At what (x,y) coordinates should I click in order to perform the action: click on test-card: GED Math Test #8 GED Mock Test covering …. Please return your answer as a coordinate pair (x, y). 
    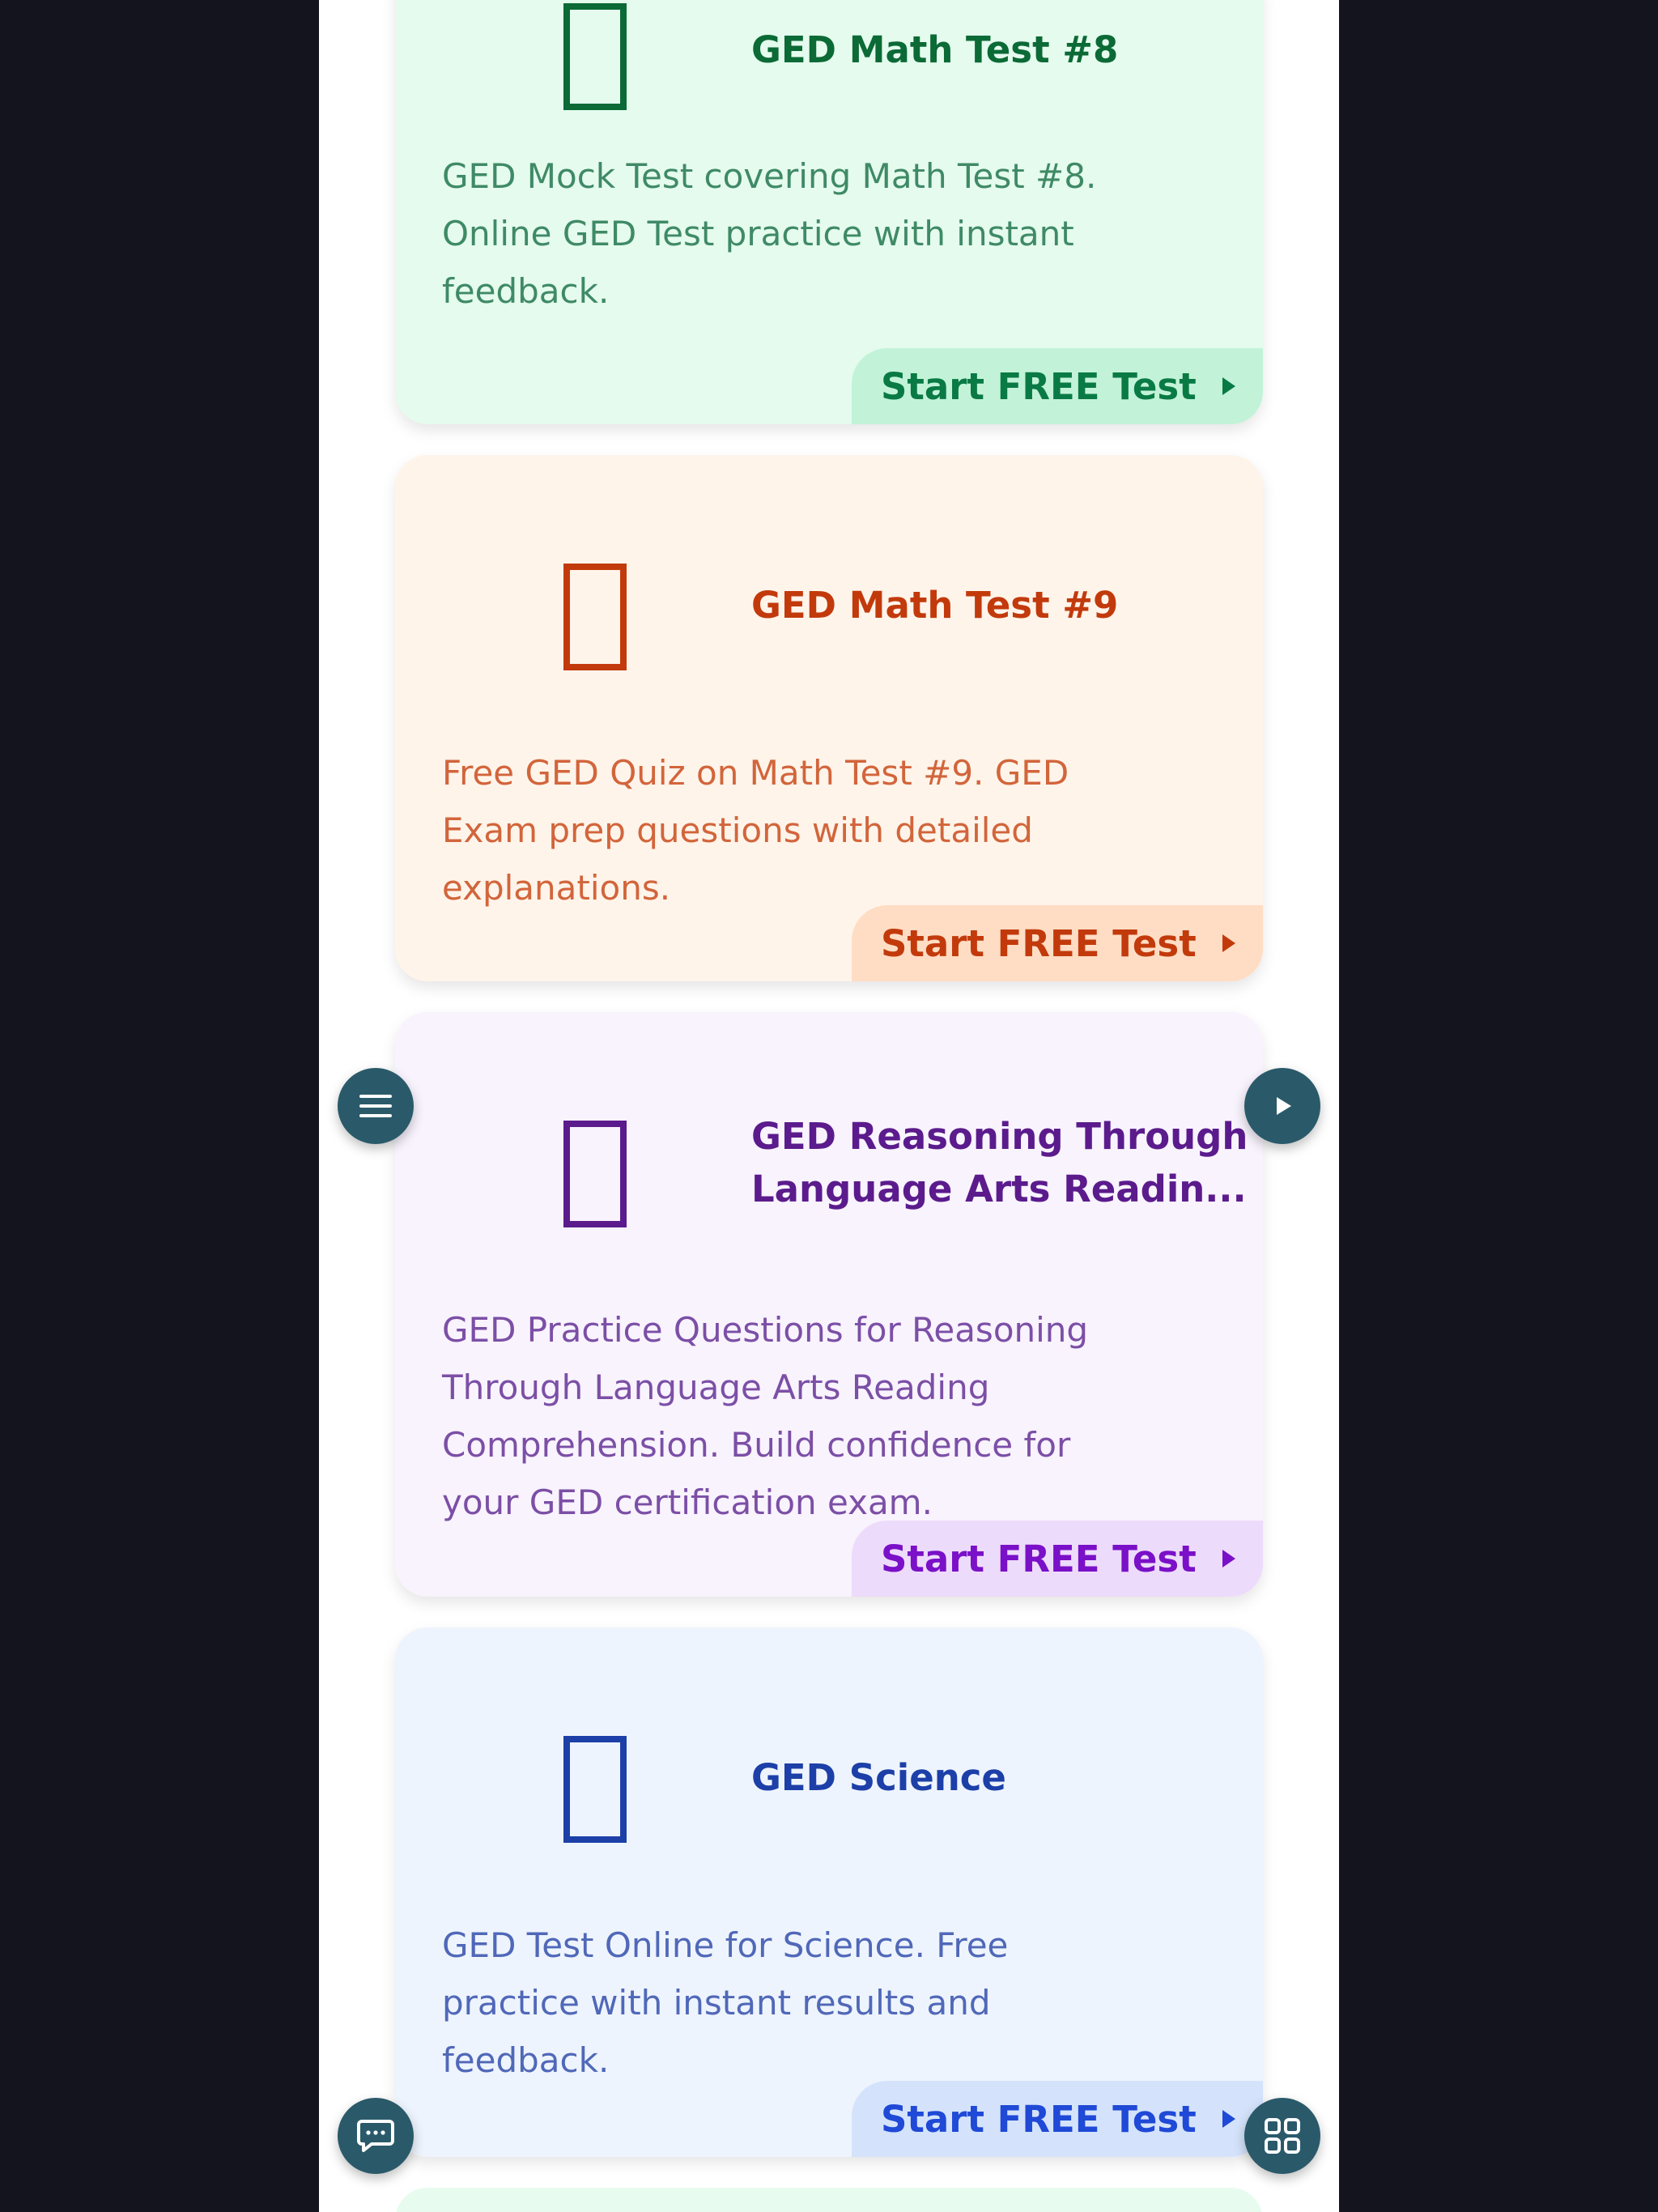
    Looking at the image, I should click on (829, 212).